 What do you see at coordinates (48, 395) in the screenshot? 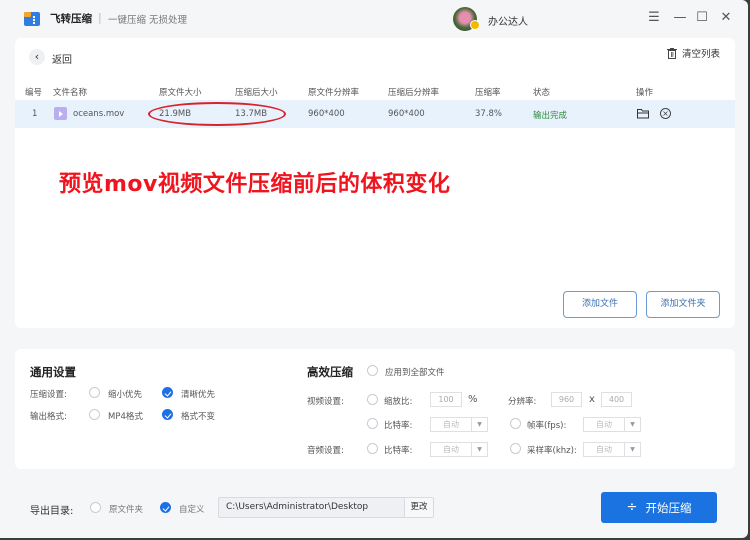
I see `compress-setting-label: 压缩设置:` at bounding box center [48, 395].